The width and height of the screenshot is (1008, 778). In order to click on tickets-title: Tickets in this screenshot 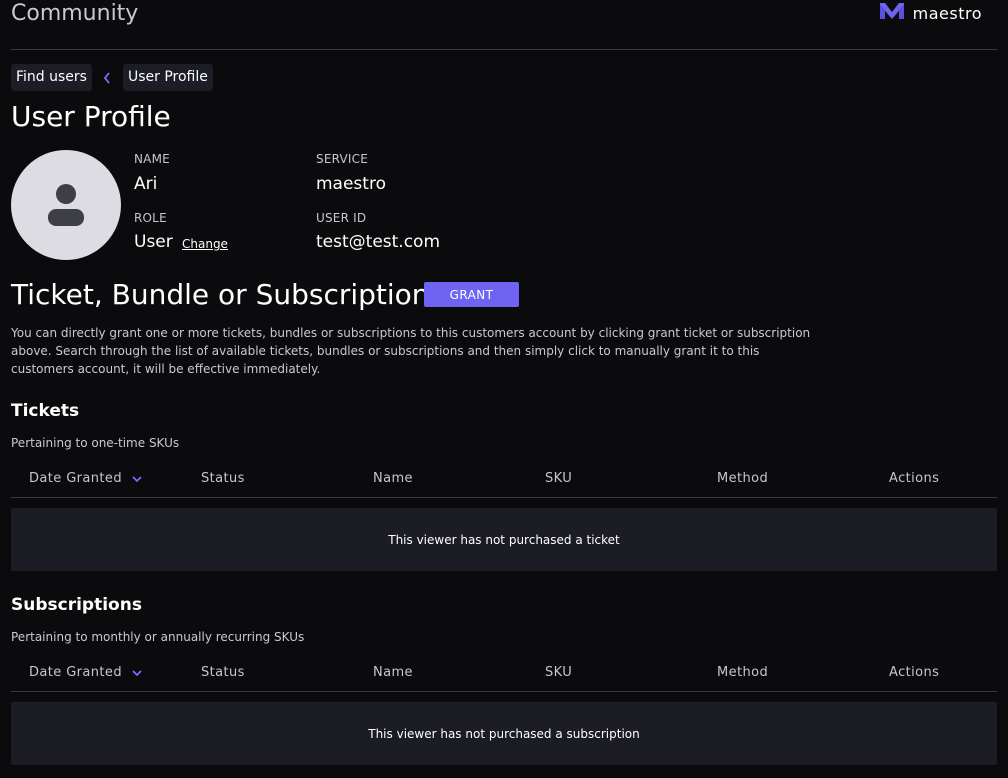, I will do `click(45, 411)`.